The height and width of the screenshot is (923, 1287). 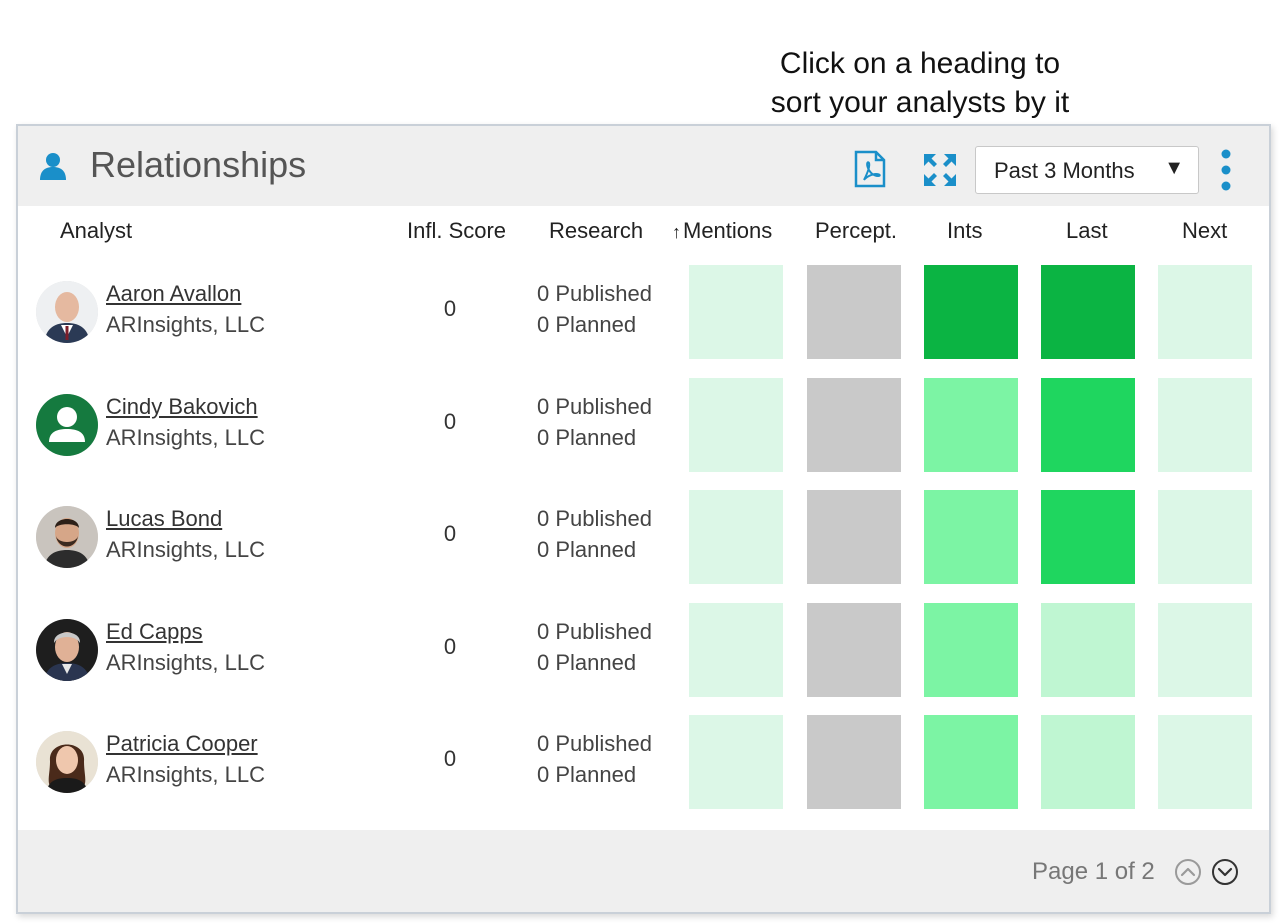 What do you see at coordinates (154, 632) in the screenshot?
I see `analyst-name-link: Ed Capps` at bounding box center [154, 632].